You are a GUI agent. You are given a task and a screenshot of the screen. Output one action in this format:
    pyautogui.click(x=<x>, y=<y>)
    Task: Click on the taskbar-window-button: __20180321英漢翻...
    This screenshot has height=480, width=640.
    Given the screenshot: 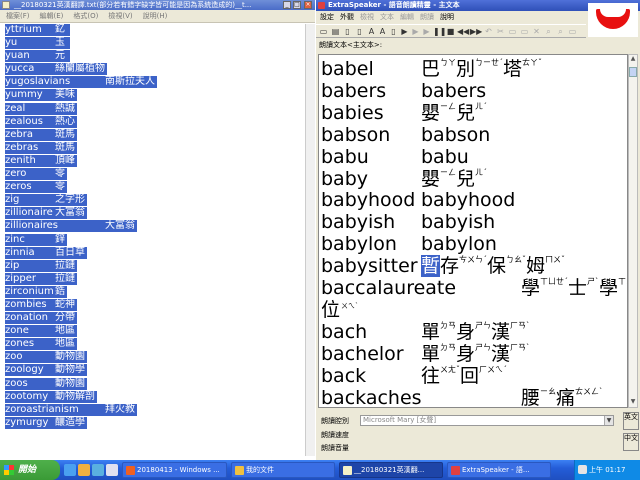 What is the action you would take?
    pyautogui.click(x=391, y=470)
    